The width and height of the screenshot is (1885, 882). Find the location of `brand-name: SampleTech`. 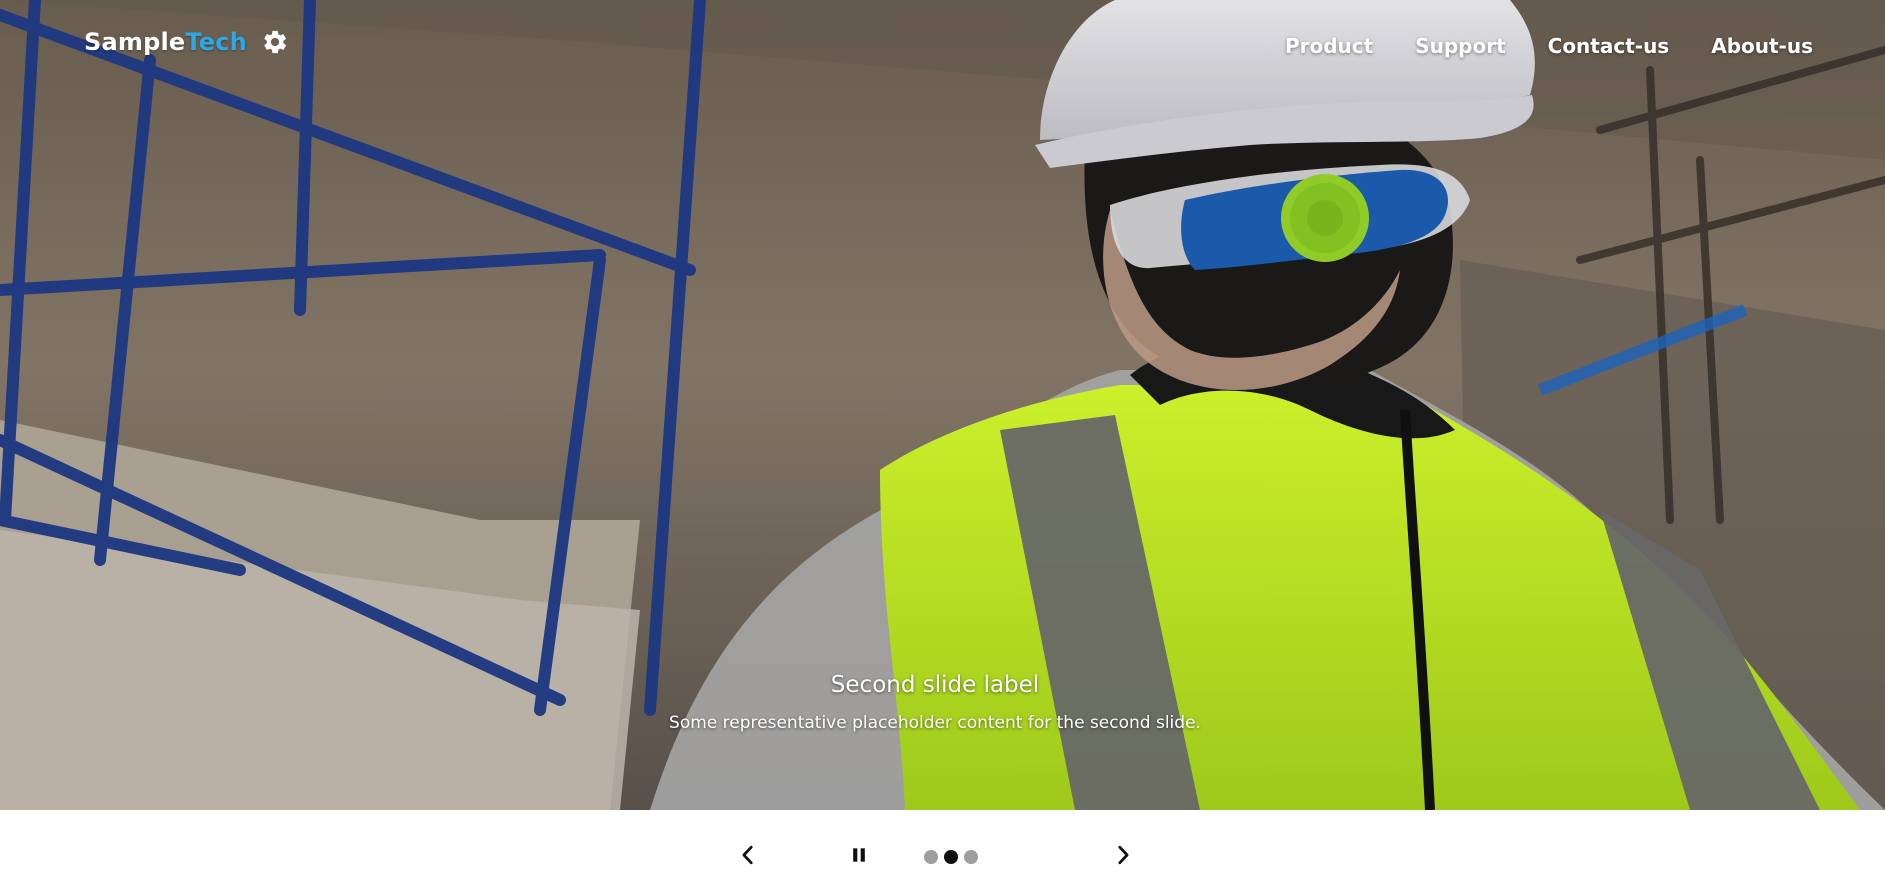

brand-name: SampleTech is located at coordinates (165, 42).